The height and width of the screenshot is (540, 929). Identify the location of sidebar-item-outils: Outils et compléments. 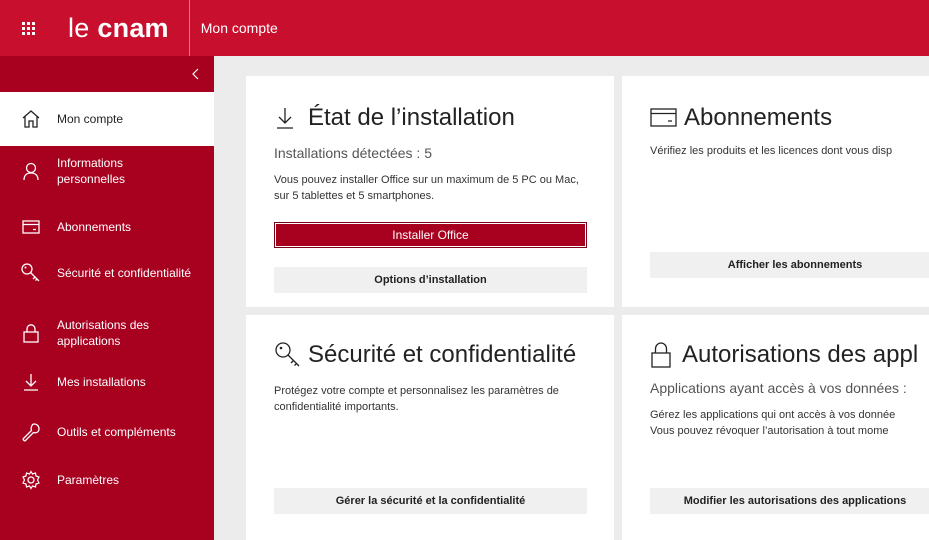
(107, 432).